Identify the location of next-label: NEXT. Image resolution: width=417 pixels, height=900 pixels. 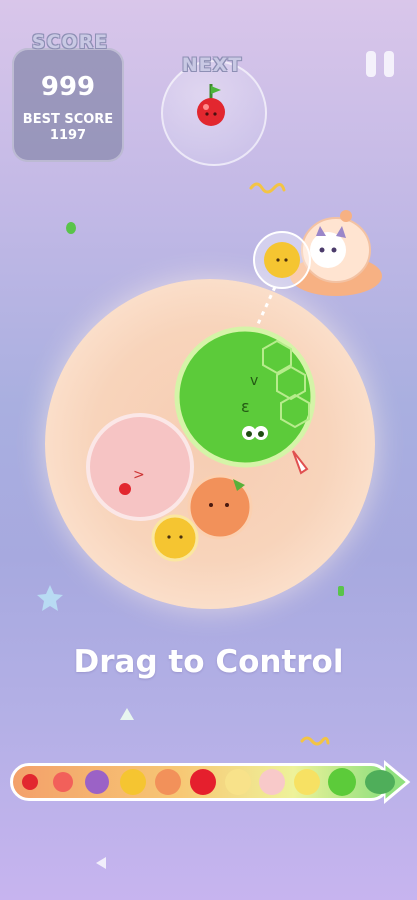
(212, 65).